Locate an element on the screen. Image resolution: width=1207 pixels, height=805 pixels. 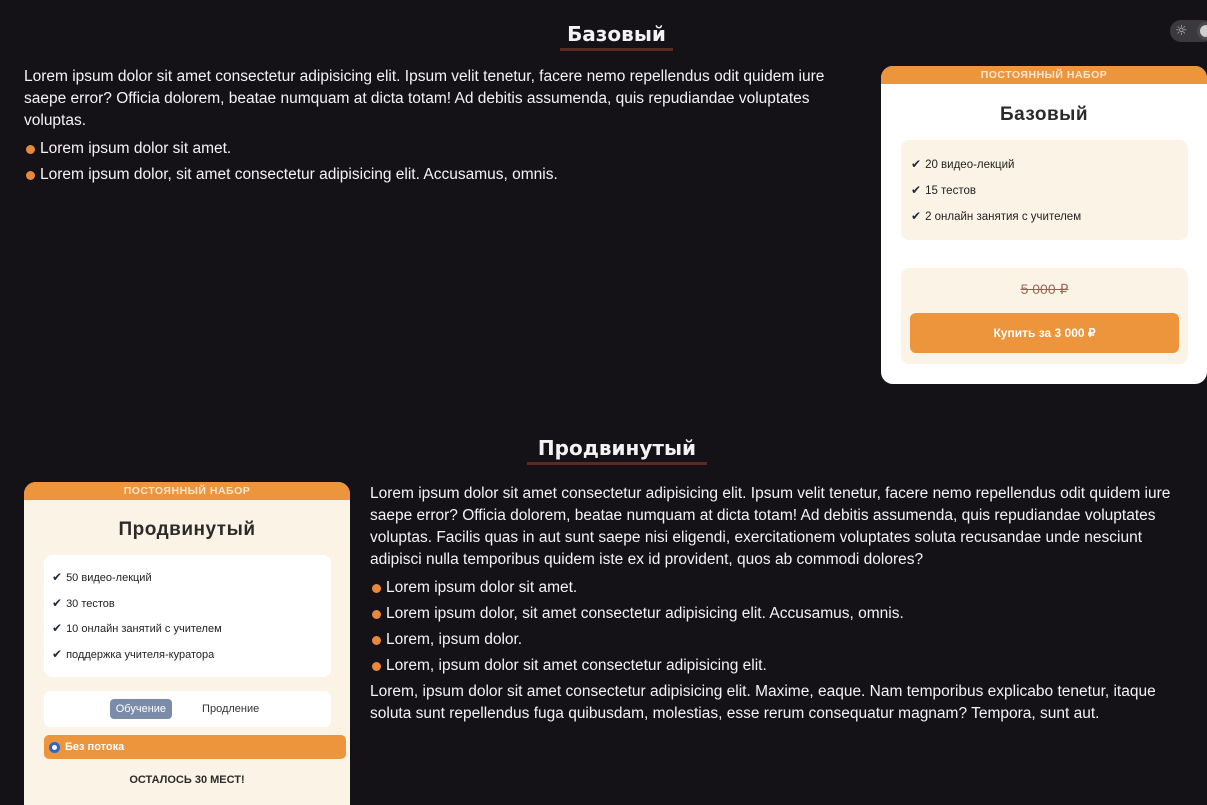
feature-item: ✔ 2 онлайн занятия с учителем is located at coordinates (1044, 216).